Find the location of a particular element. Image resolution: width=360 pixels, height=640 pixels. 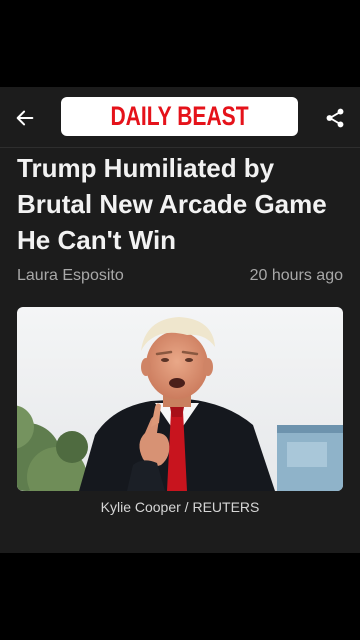

share-button is located at coordinates (335, 118).